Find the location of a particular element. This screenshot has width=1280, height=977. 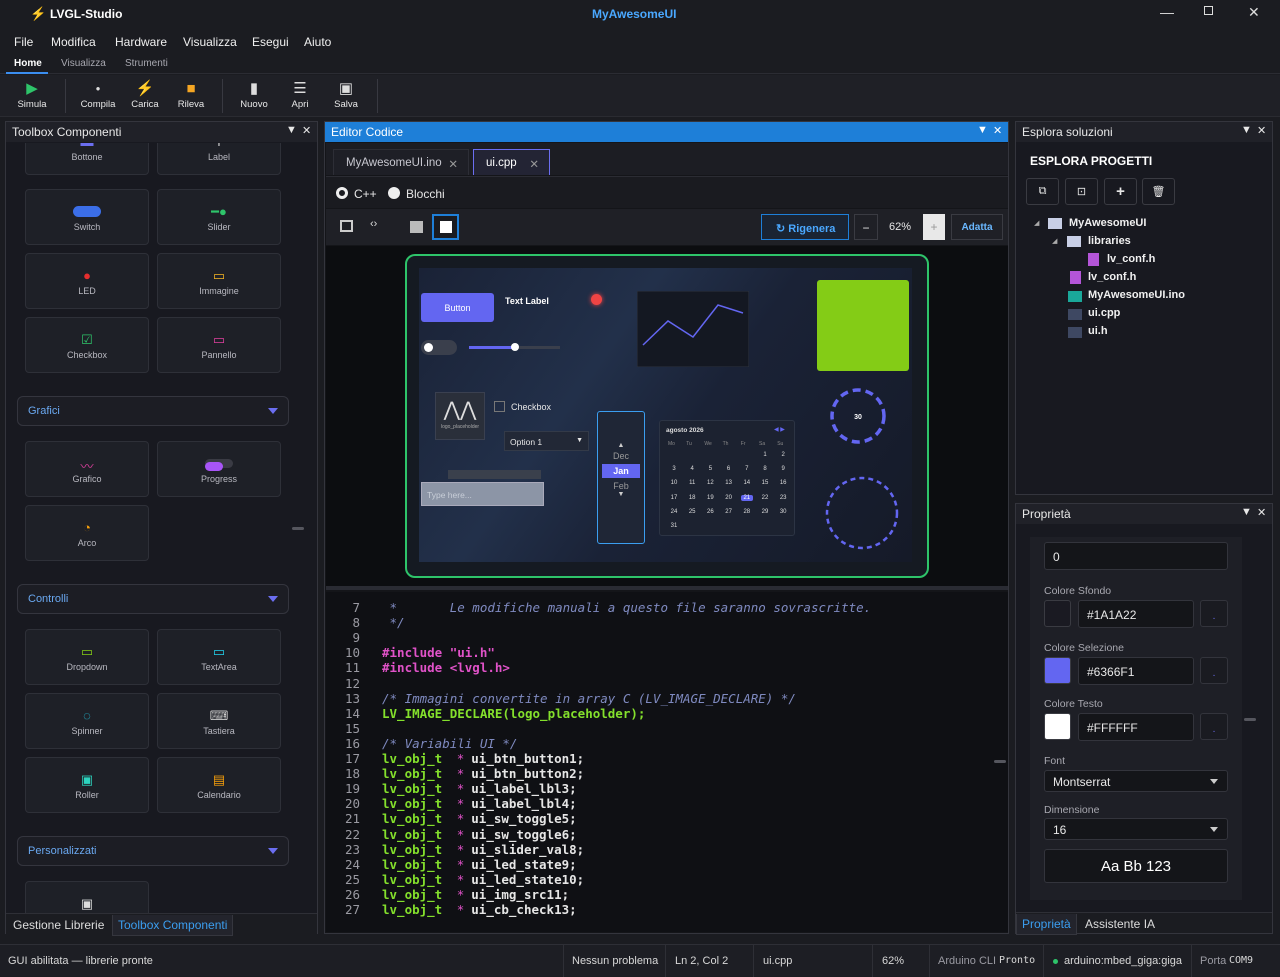

code-line: lv_obj_t * ui_led_state10; is located at coordinates (483, 879).